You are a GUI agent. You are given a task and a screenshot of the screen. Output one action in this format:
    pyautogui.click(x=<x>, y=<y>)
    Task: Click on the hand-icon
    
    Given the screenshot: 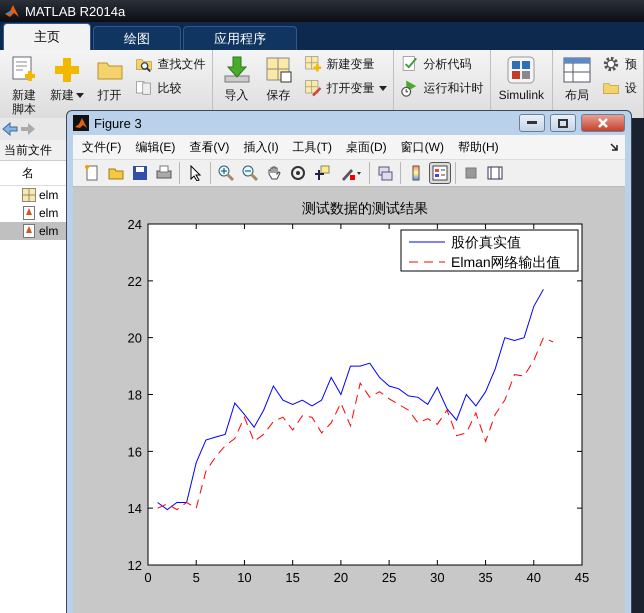 What is the action you would take?
    pyautogui.click(x=274, y=173)
    